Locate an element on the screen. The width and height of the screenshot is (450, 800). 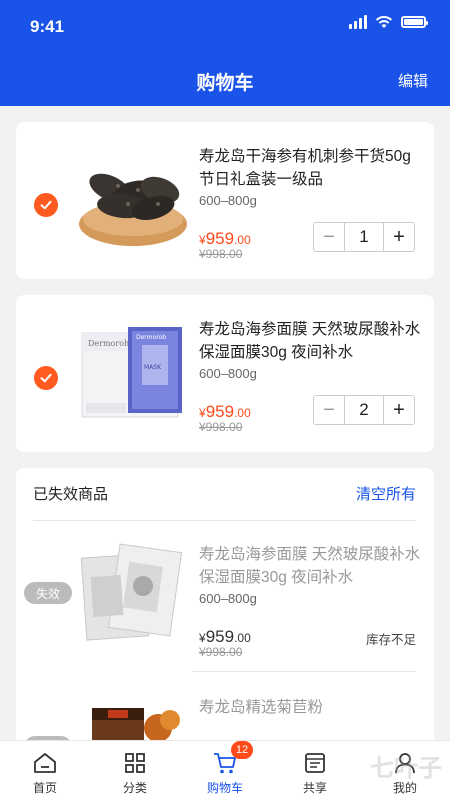
signal-icon is located at coordinates (358, 22).